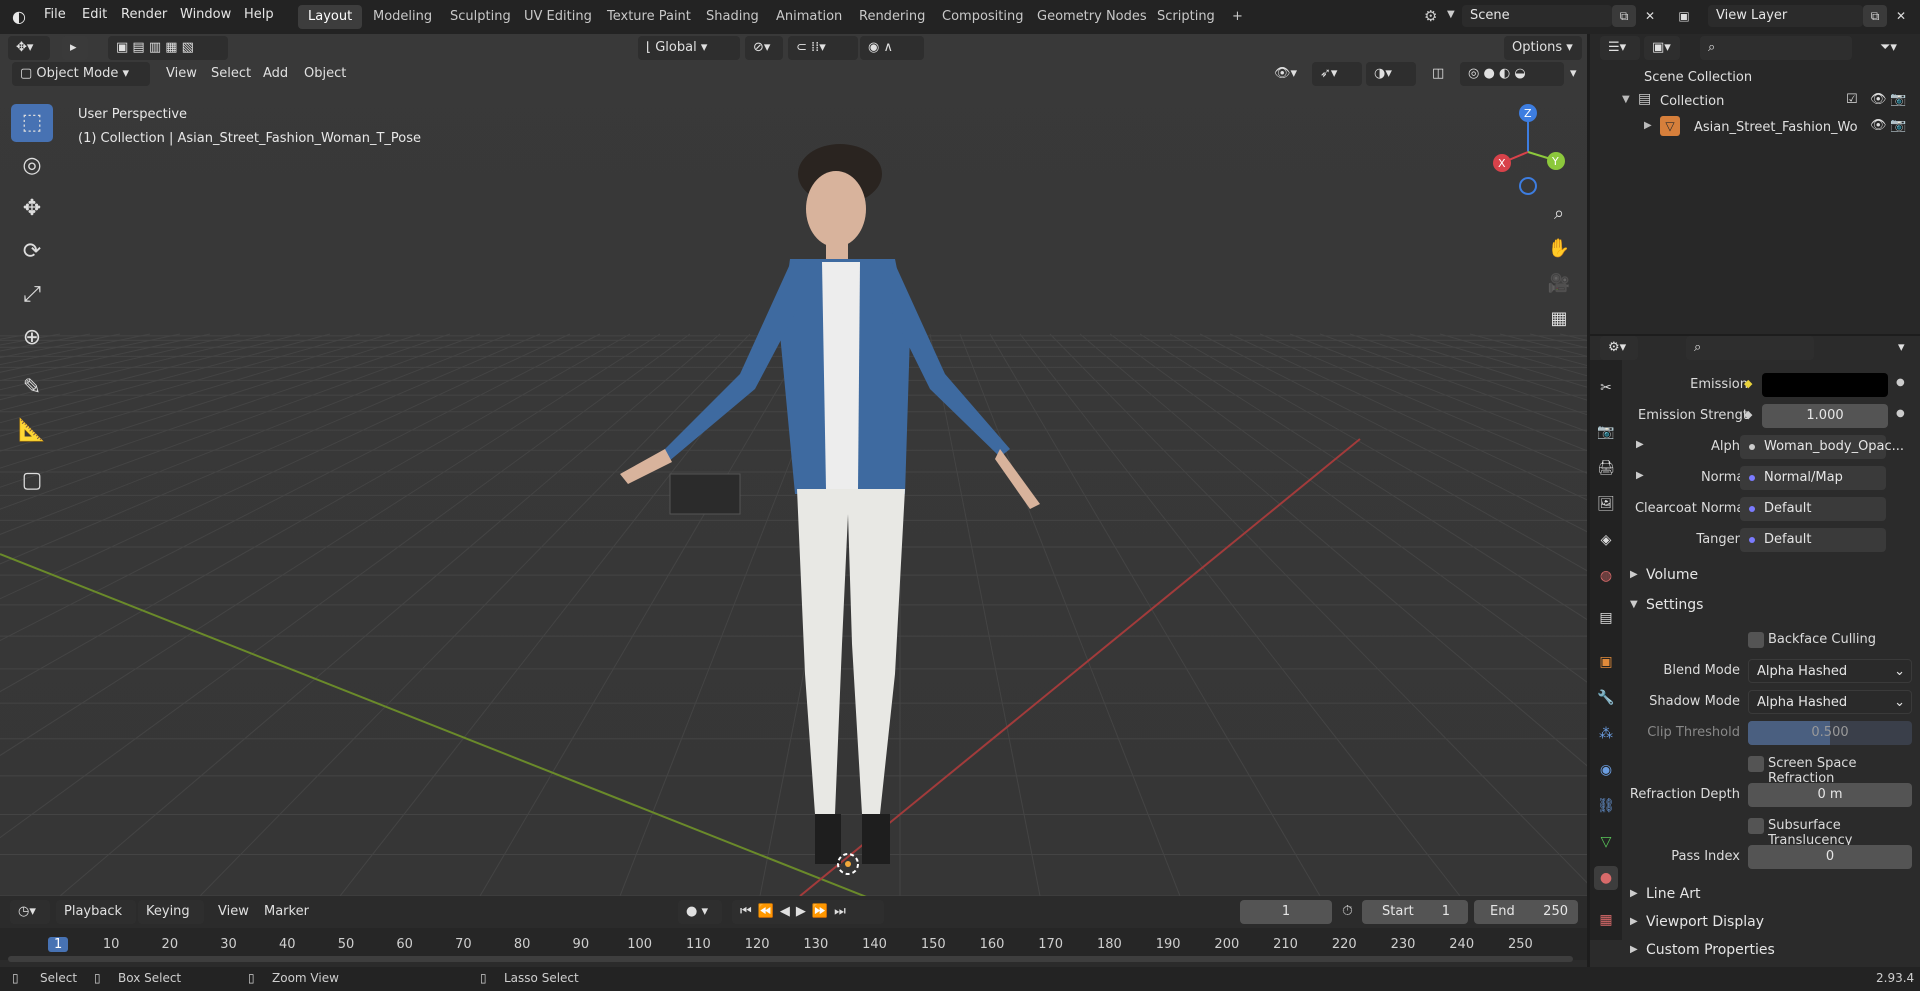 This screenshot has width=1920, height=991. What do you see at coordinates (1606, 734) in the screenshot?
I see `particles-tab-icon: ⁂` at bounding box center [1606, 734].